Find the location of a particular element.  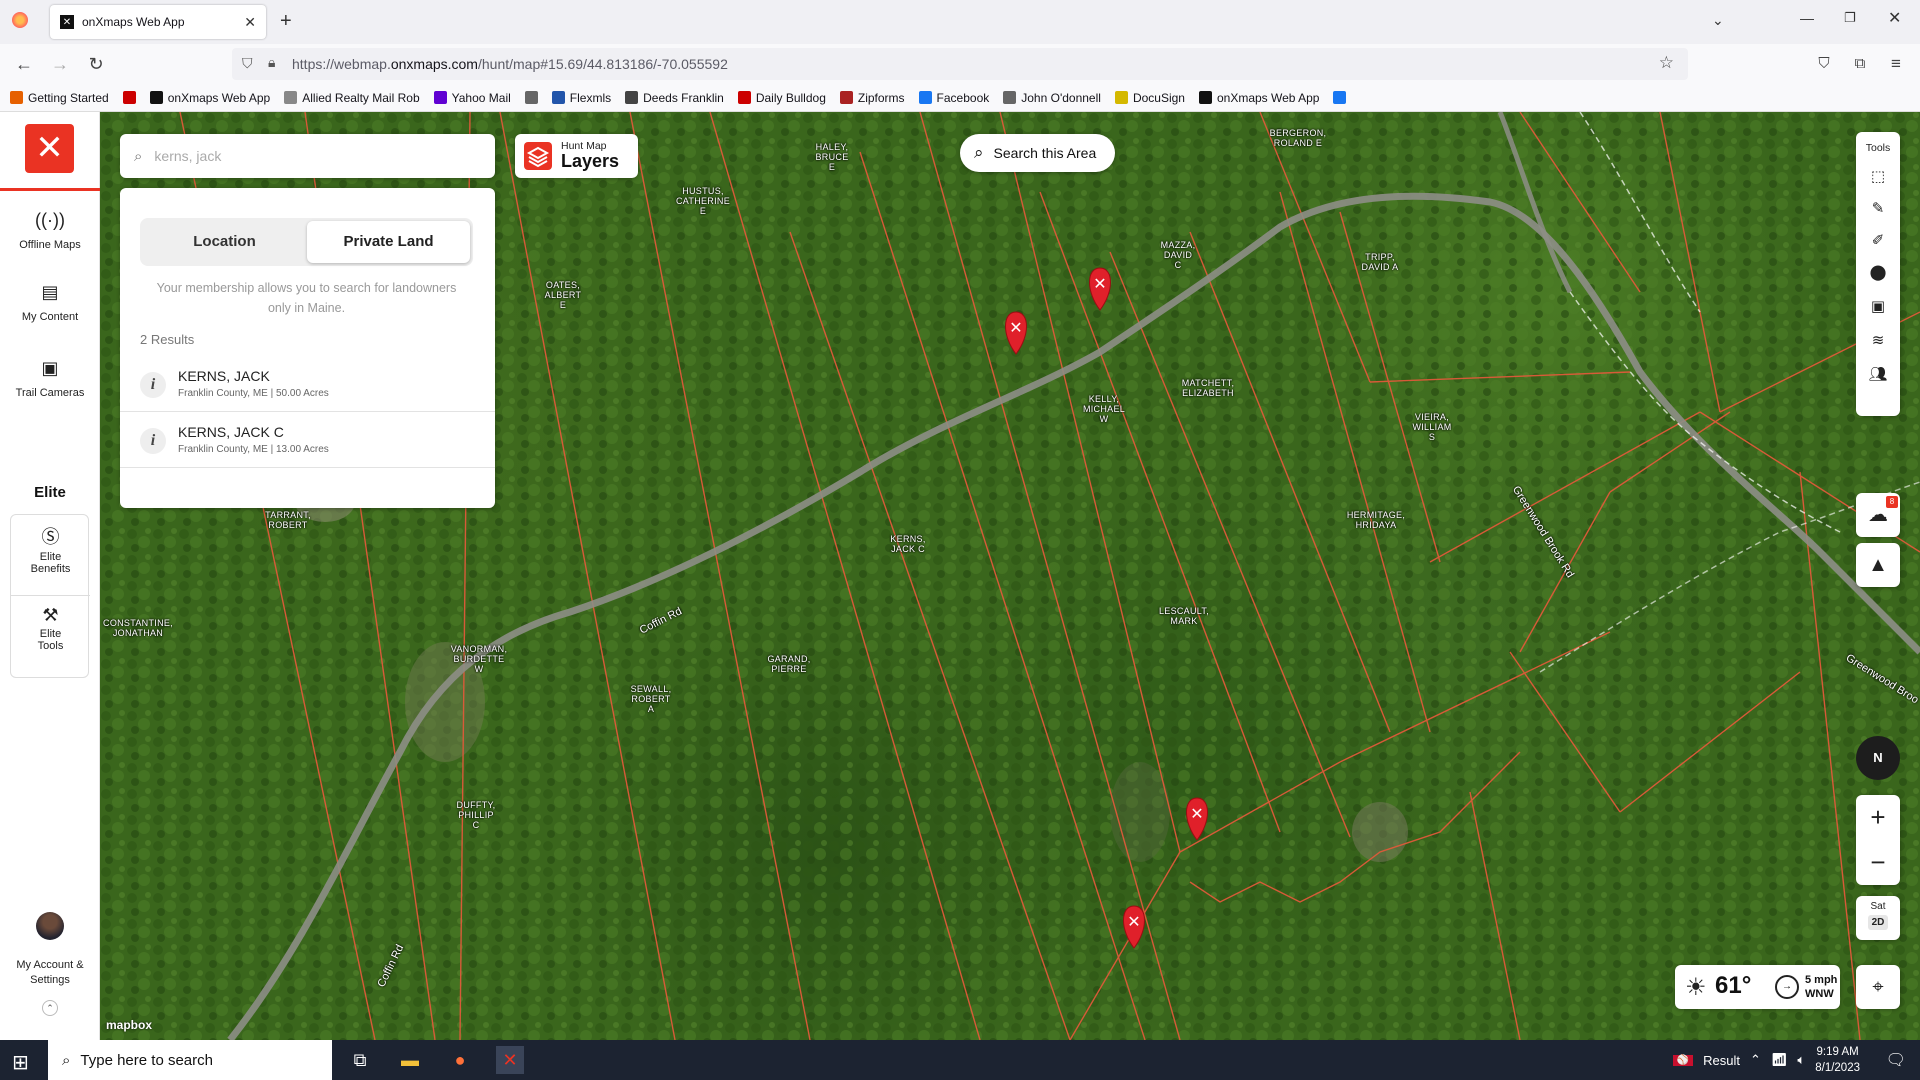

parcel-label-line: HRIDAYA is located at coordinates (1376, 525).